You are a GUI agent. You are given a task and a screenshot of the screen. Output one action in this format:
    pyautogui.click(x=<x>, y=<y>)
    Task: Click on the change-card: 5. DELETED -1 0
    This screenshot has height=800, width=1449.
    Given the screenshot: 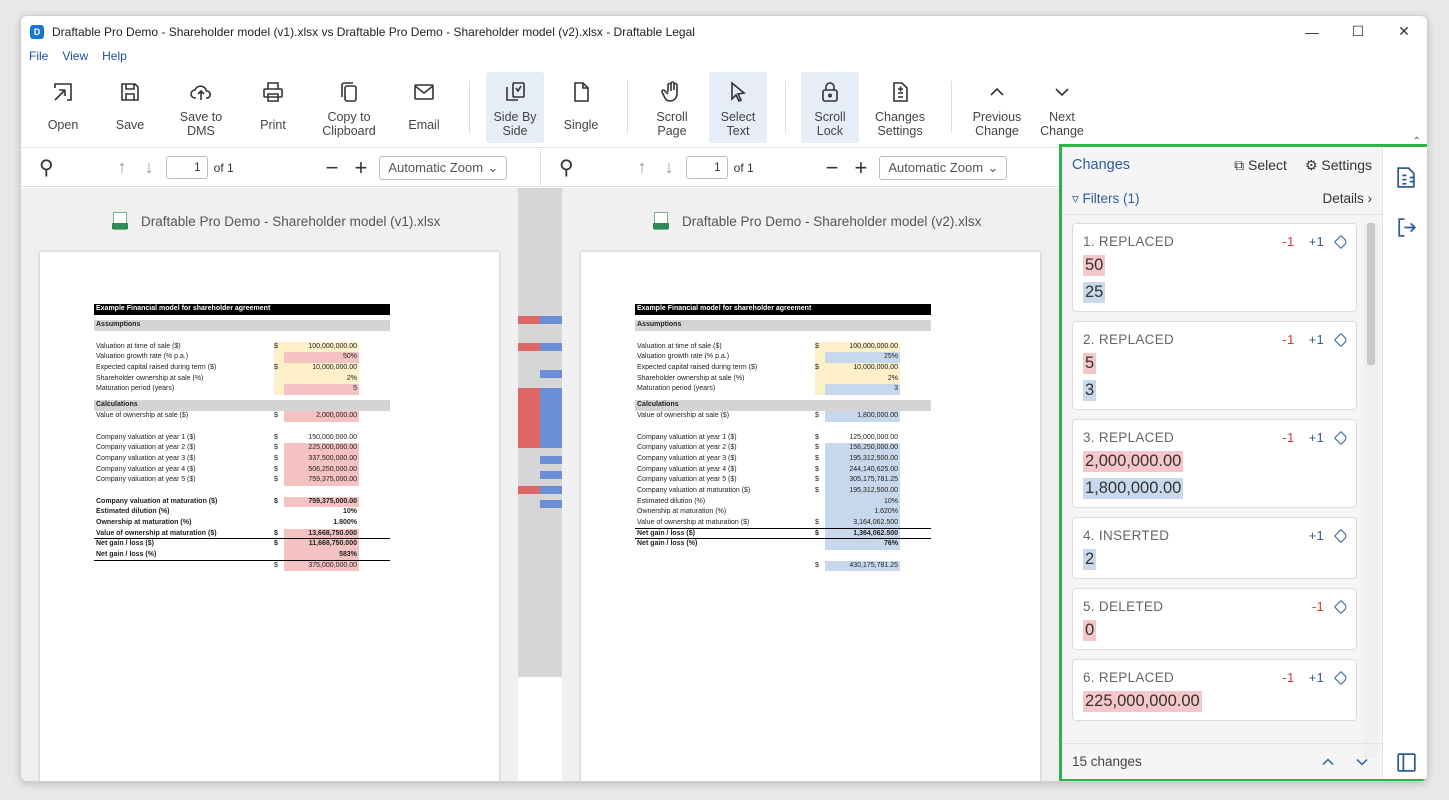 What is the action you would take?
    pyautogui.click(x=1214, y=619)
    